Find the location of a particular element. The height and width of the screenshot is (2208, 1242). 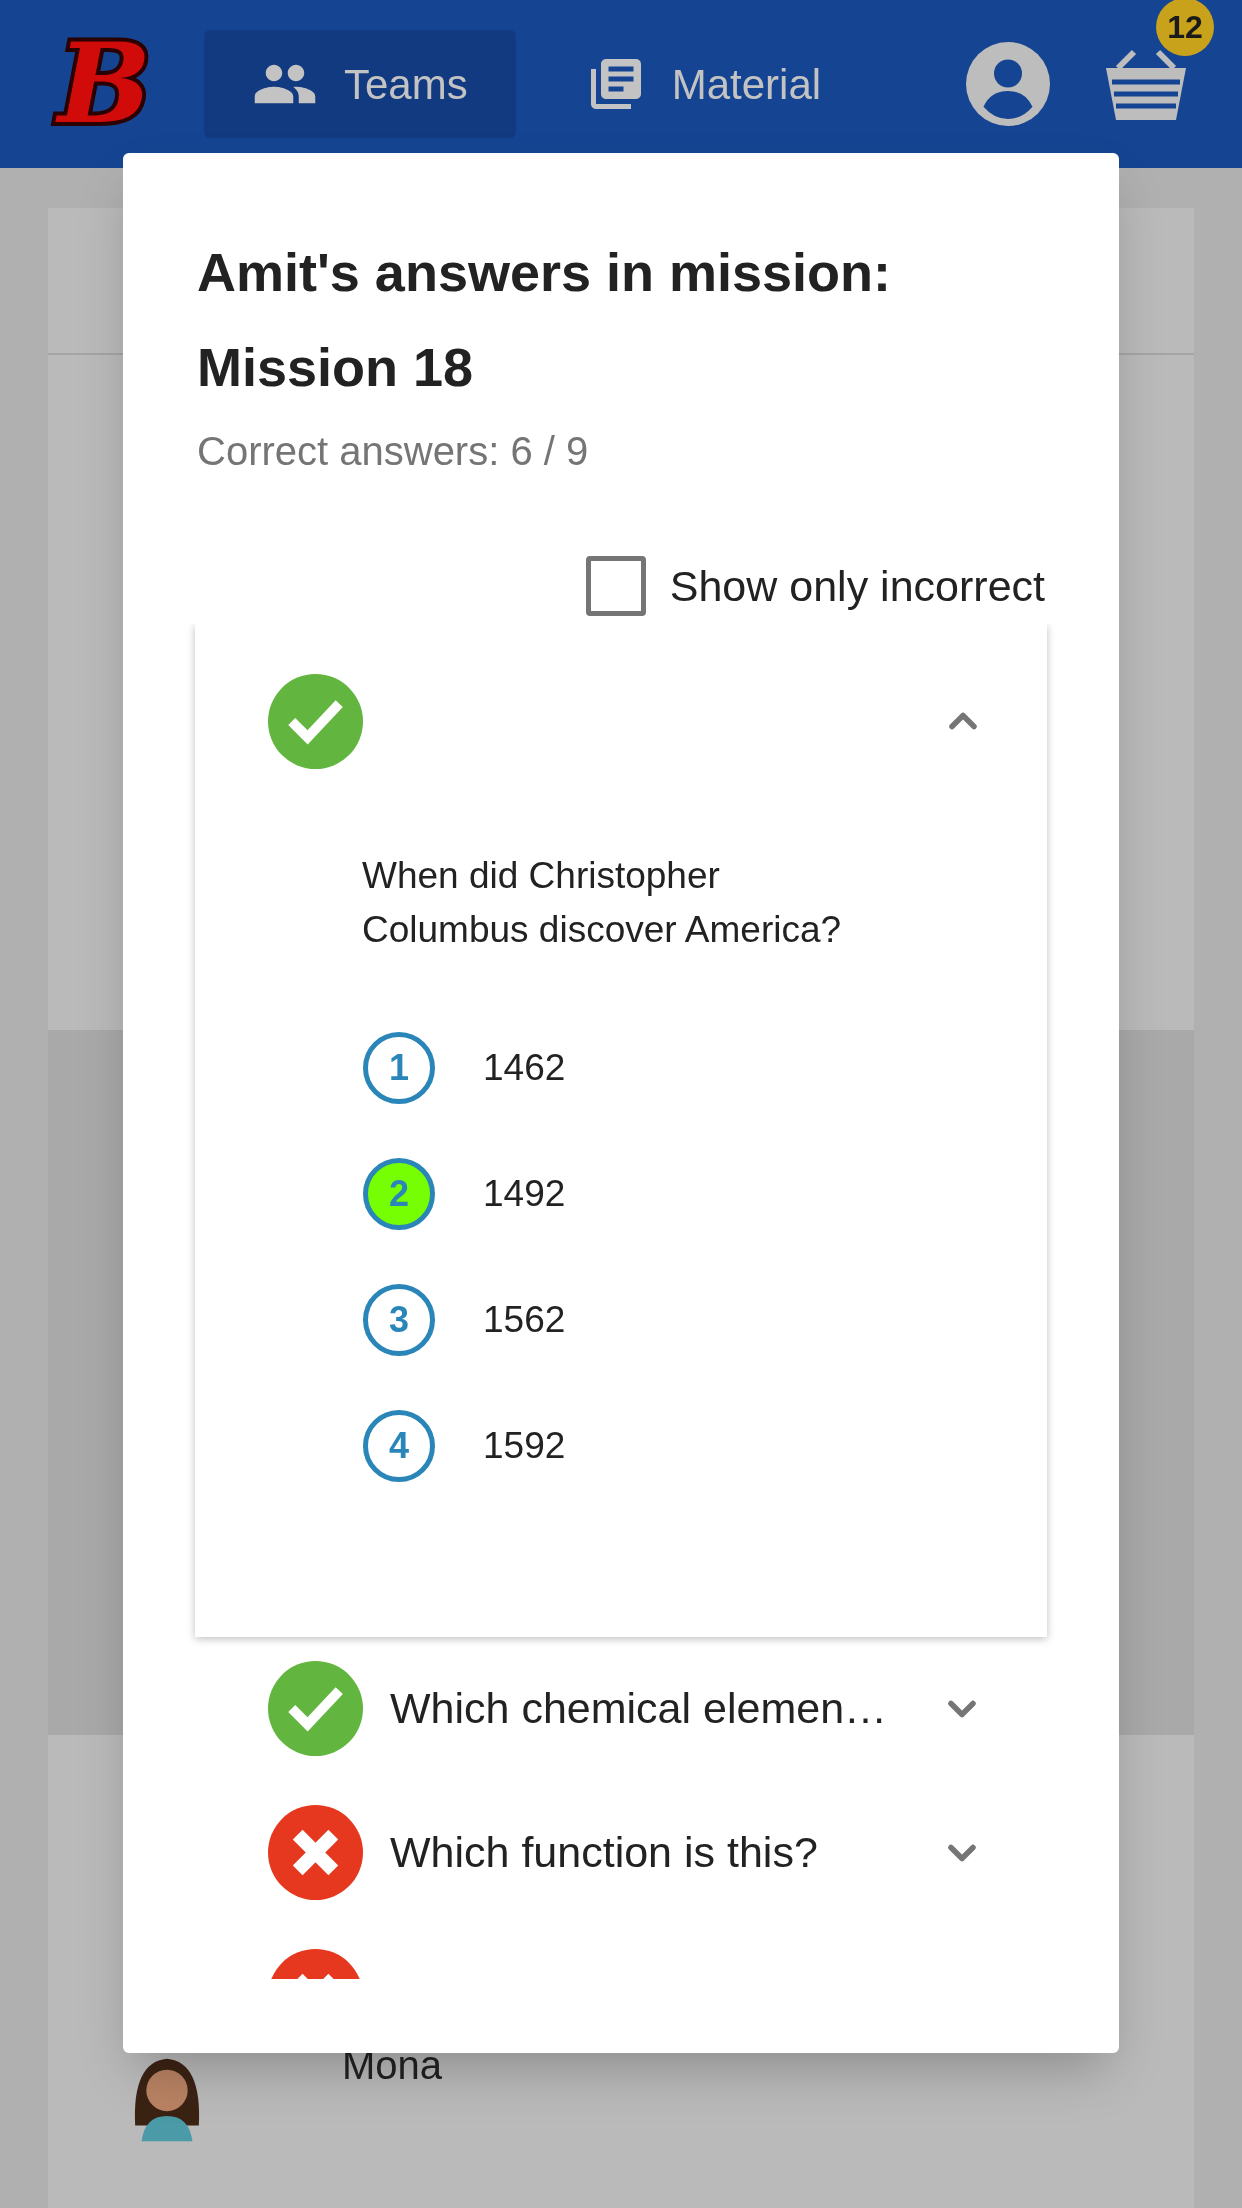

question-text: When did Christopher Columbus discover America? is located at coordinates (602, 902).